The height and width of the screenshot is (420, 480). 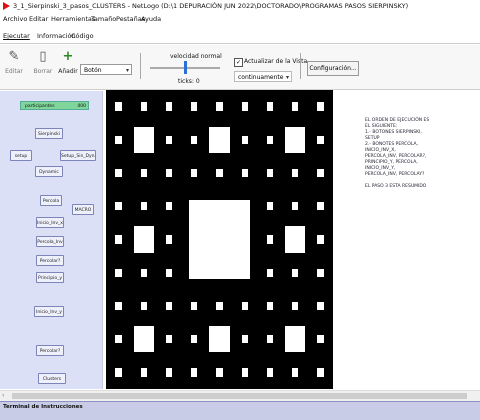 I want to click on netlogo-logo-icon, so click(x=6, y=6).